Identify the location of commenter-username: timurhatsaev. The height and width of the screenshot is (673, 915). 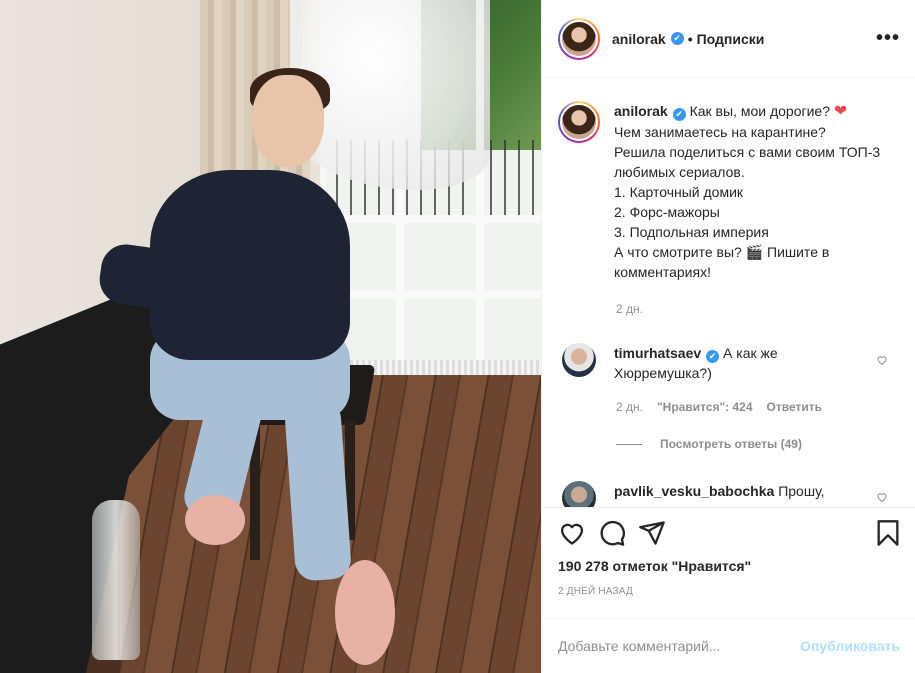
(657, 353).